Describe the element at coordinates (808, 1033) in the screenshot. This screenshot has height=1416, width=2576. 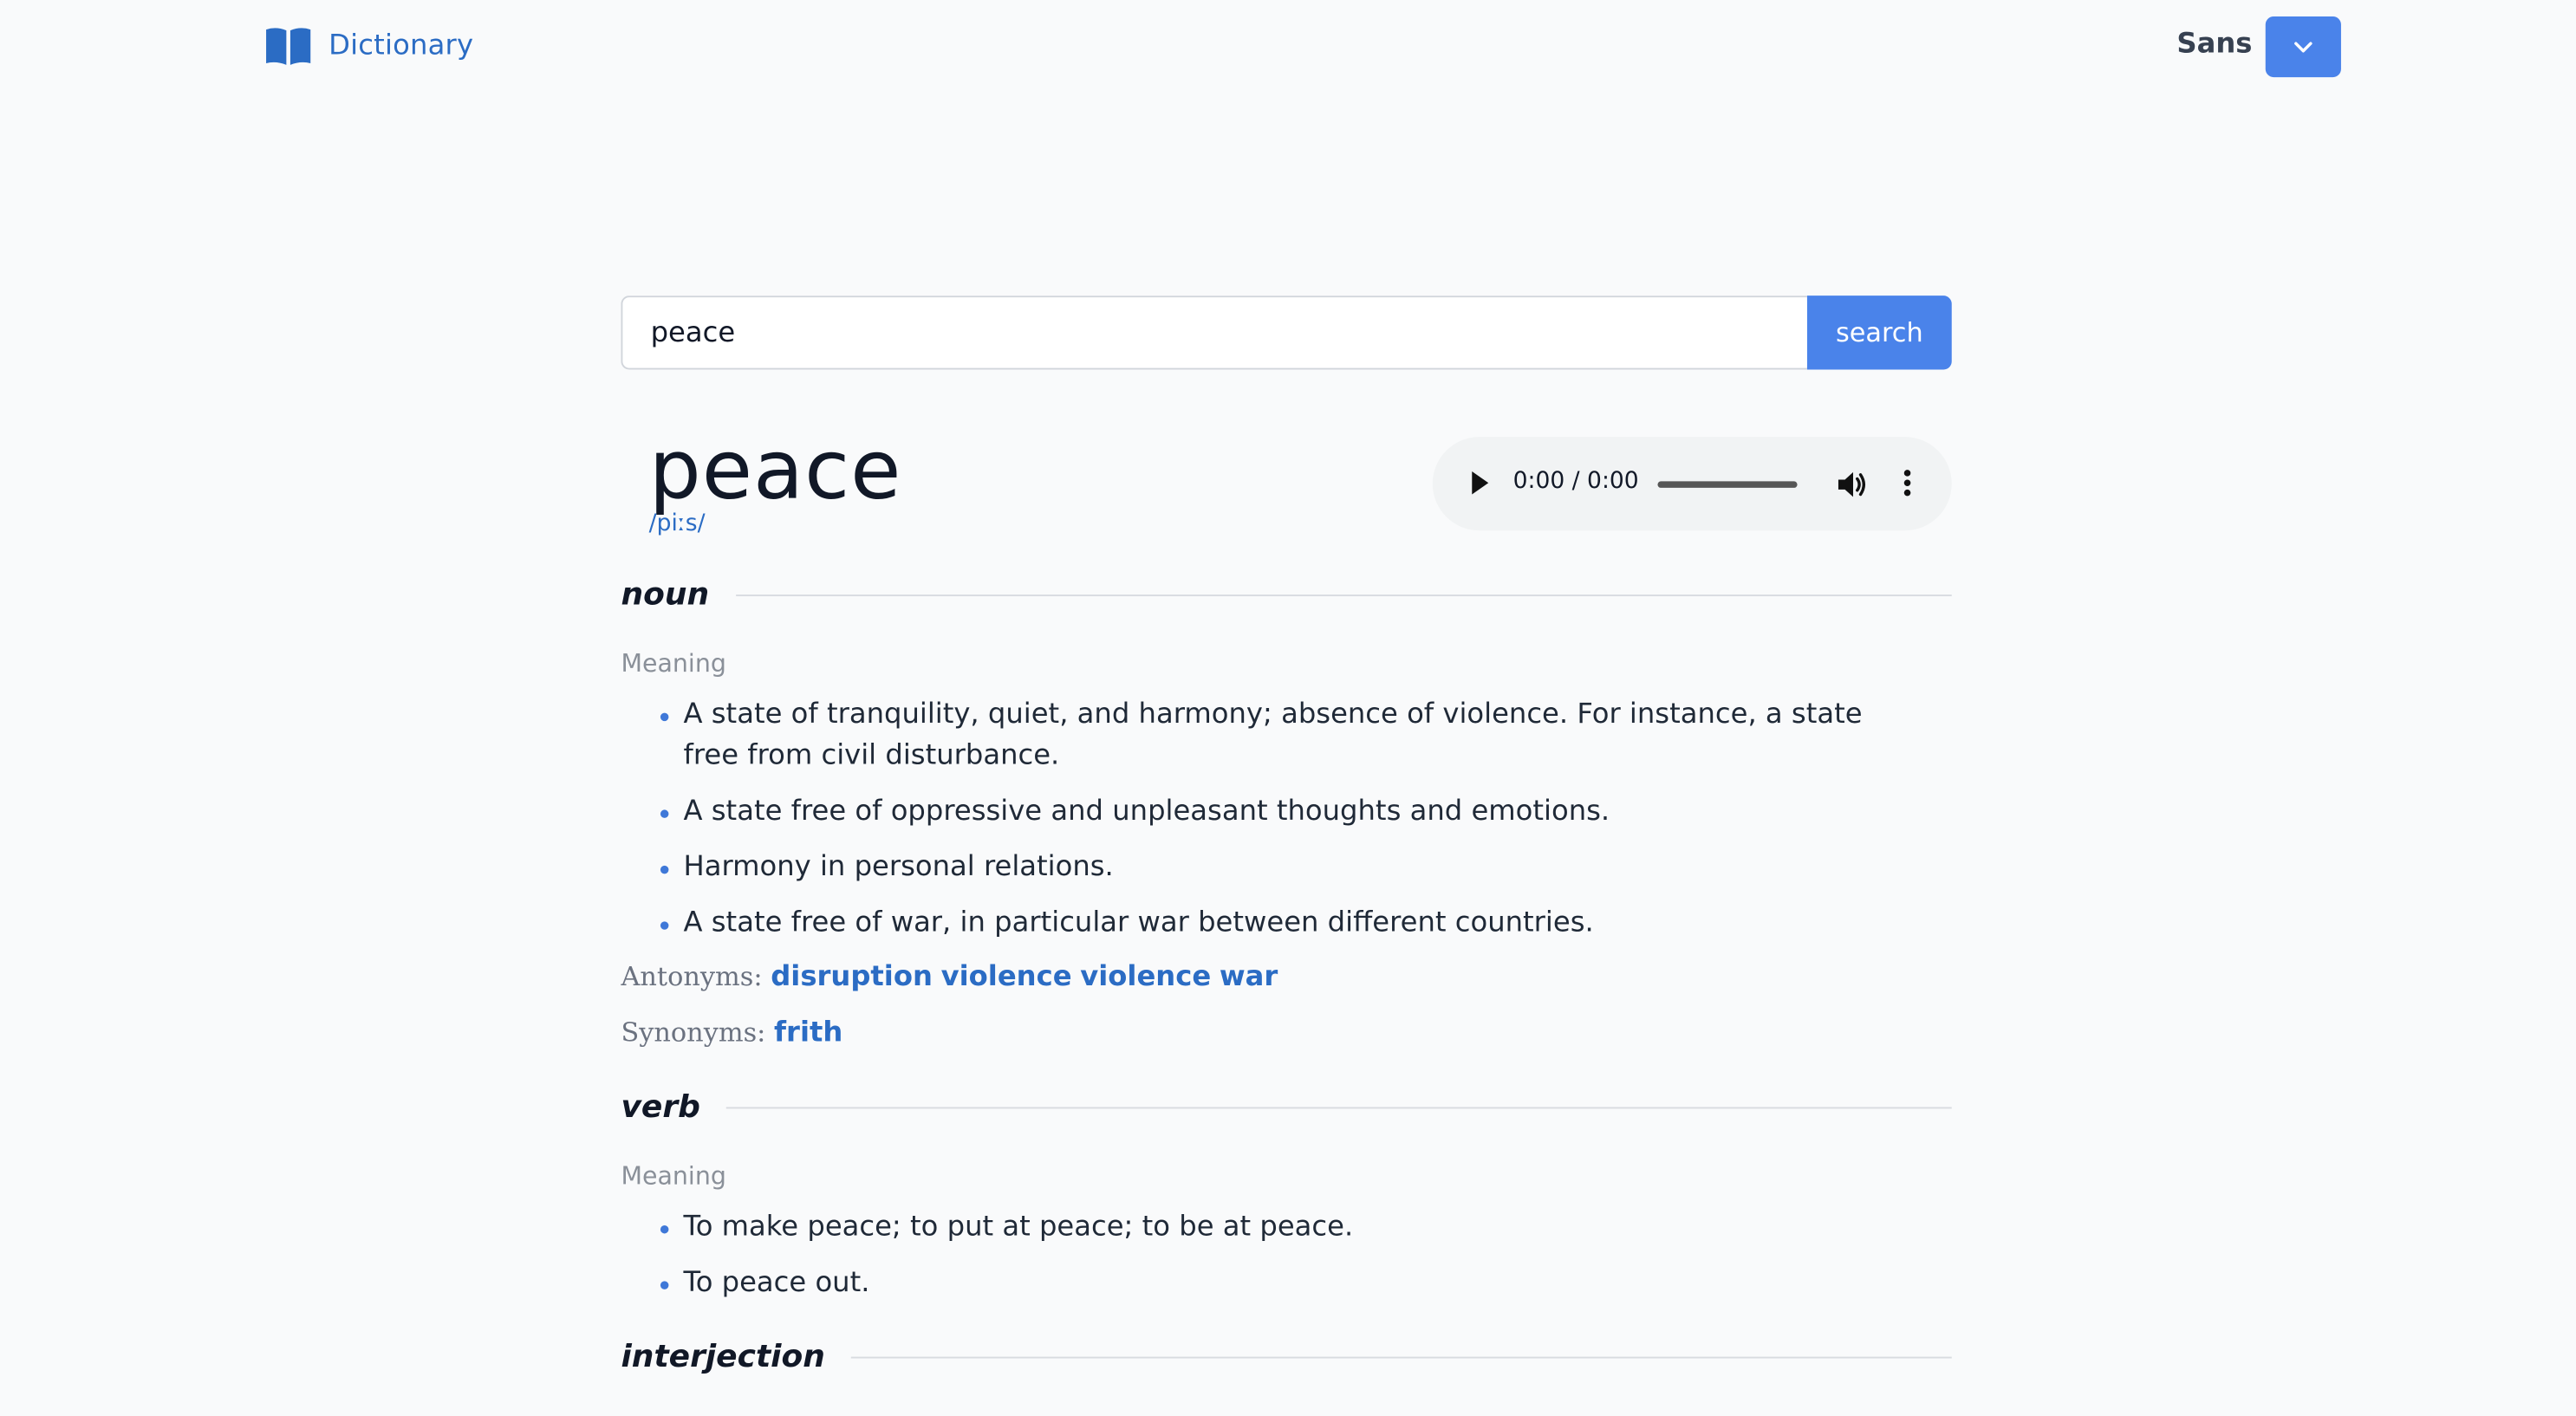
I see `synonym-link: frith` at that location.